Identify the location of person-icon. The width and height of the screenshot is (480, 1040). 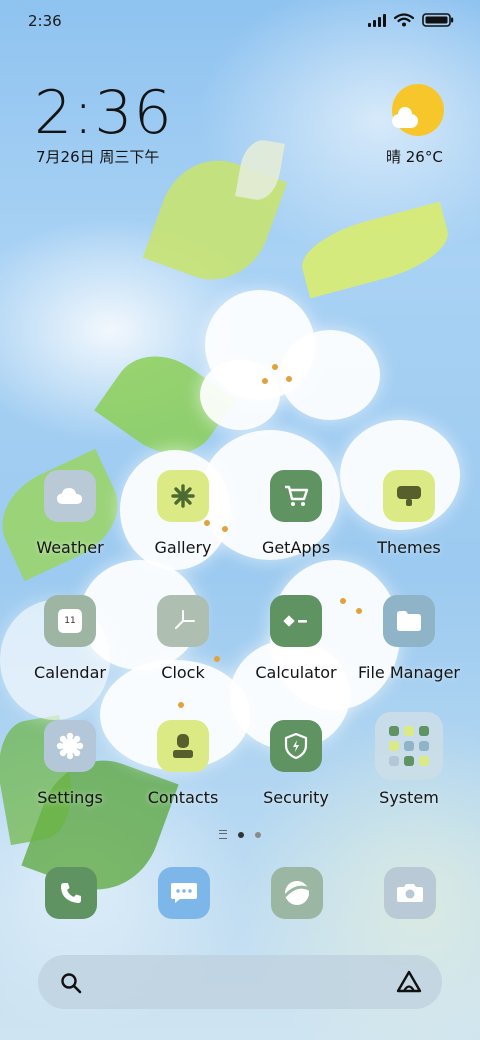
(183, 746).